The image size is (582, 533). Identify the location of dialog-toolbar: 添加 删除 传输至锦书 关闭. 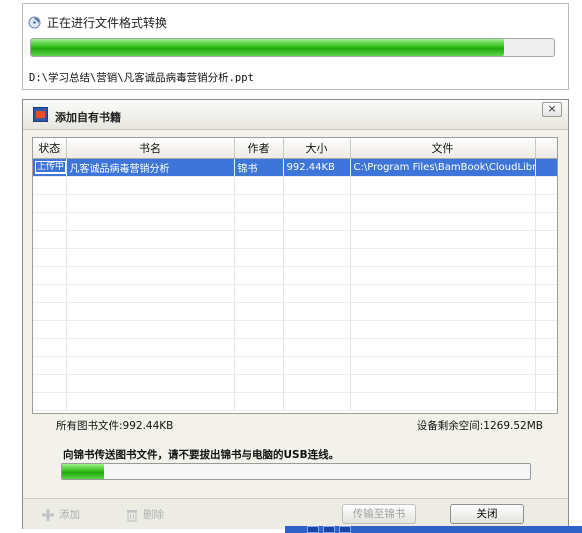
(295, 513).